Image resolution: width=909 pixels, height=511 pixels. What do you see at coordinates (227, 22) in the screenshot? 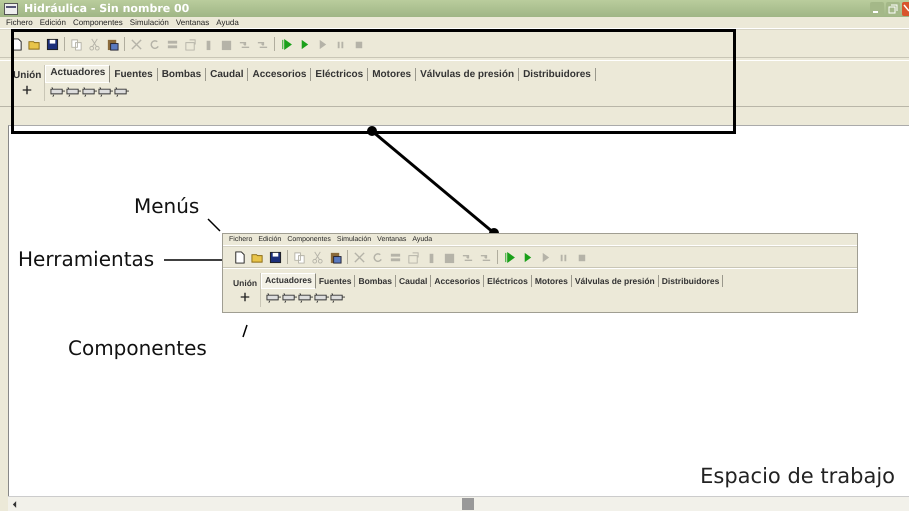
I see `menu-item: Ayuda` at bounding box center [227, 22].